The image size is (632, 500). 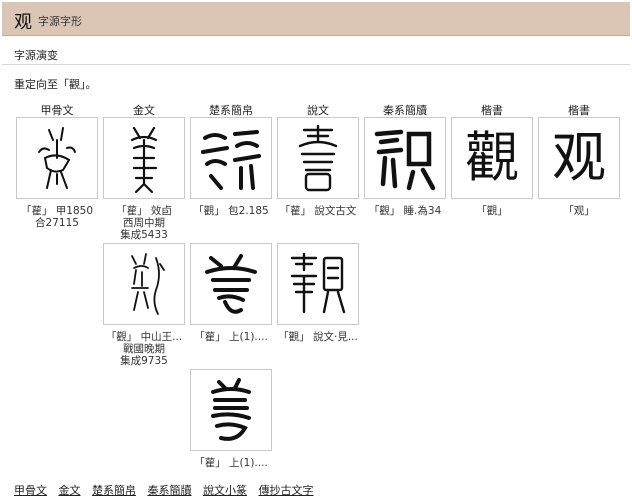 What do you see at coordinates (144, 110) in the screenshot?
I see `col-bronze: 金文` at bounding box center [144, 110].